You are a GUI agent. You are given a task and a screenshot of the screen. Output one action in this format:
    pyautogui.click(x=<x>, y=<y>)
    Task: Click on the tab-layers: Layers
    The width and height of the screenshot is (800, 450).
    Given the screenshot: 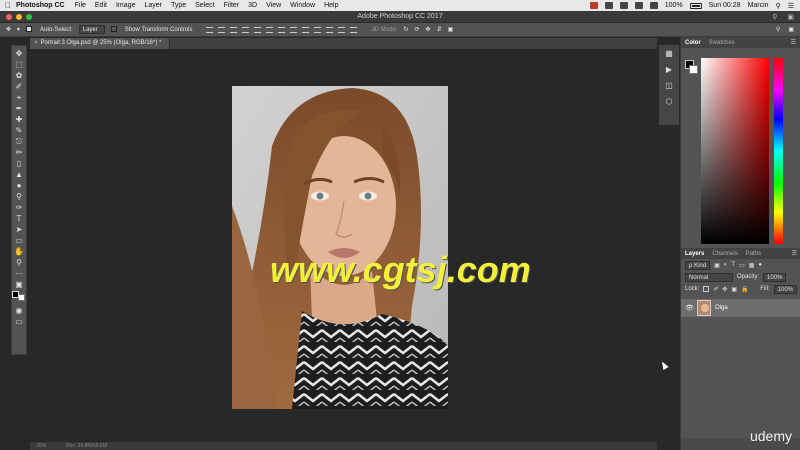 What is the action you would take?
    pyautogui.click(x=694, y=254)
    